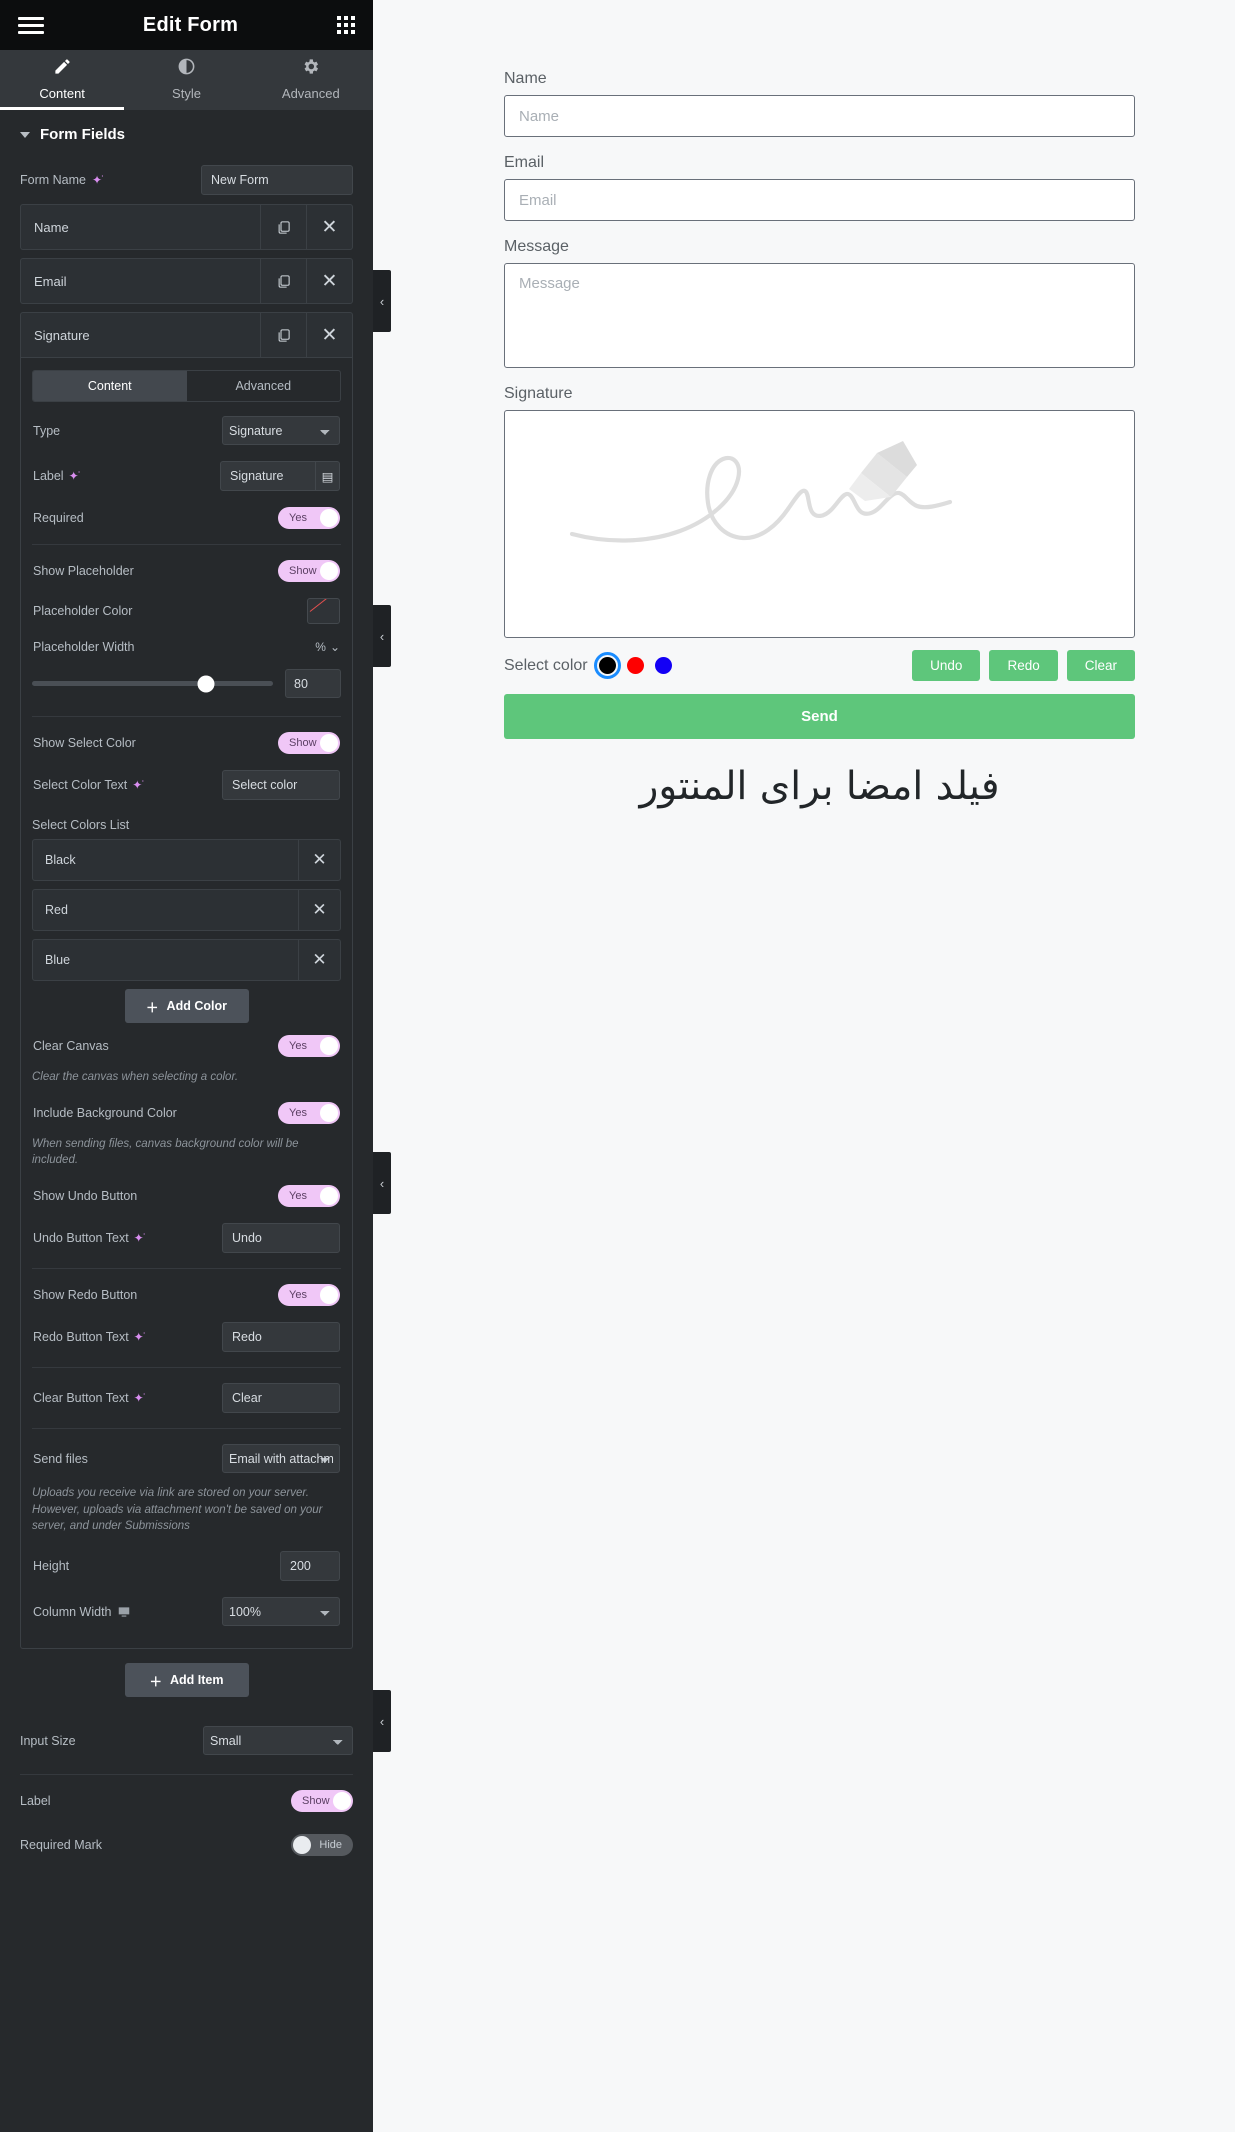 This screenshot has width=1235, height=2132. I want to click on preview-name-input, so click(819, 116).